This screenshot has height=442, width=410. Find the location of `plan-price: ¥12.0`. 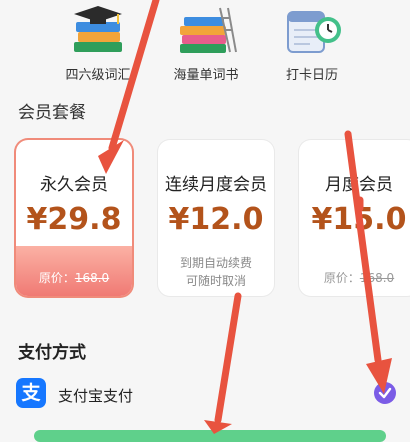

plan-price: ¥12.0 is located at coordinates (216, 219).